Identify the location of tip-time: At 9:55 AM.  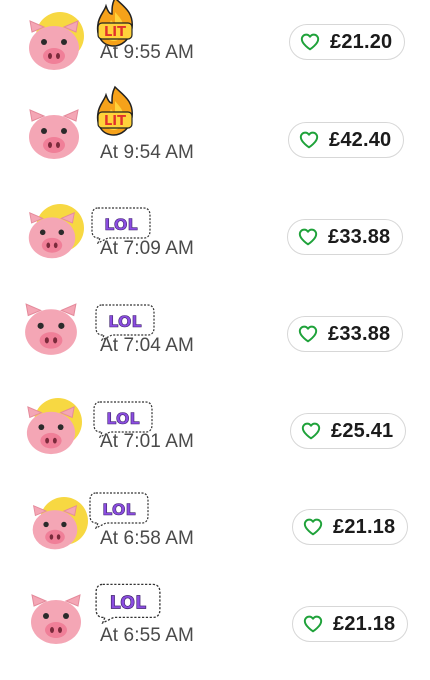
(147, 52).